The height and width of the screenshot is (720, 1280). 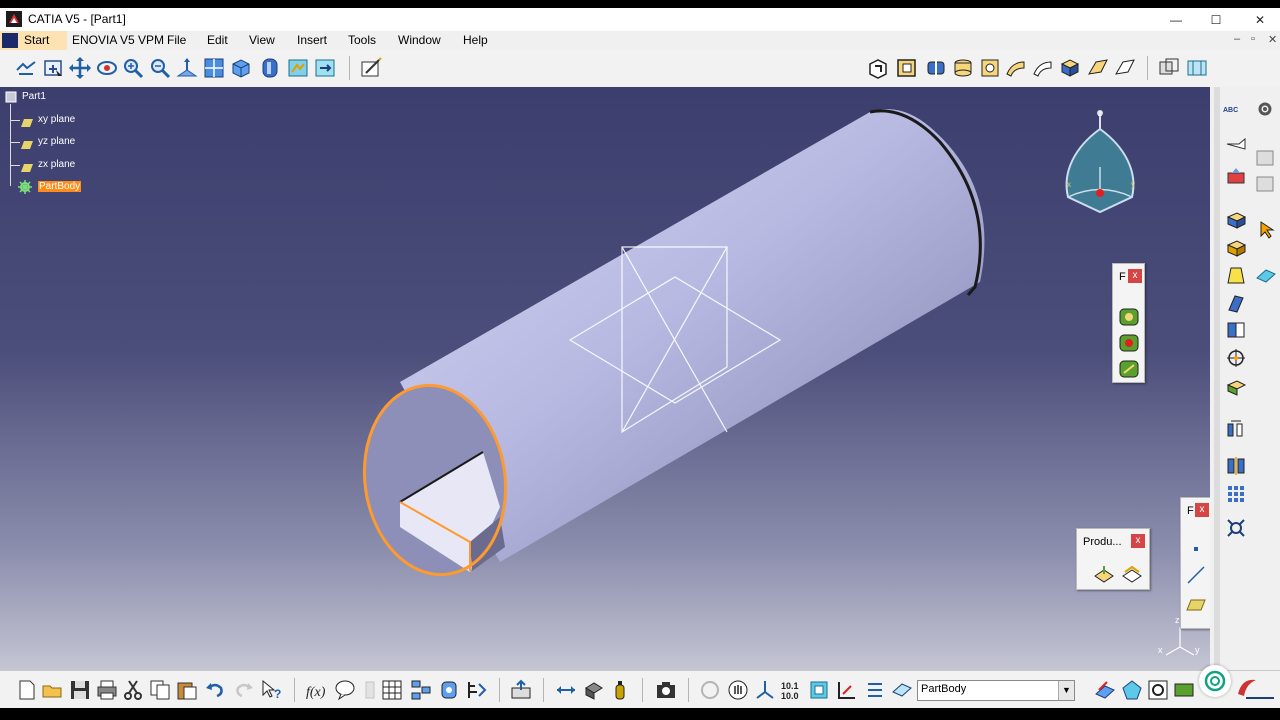 I want to click on measure-inertia-icon, so click(x=1129, y=369).